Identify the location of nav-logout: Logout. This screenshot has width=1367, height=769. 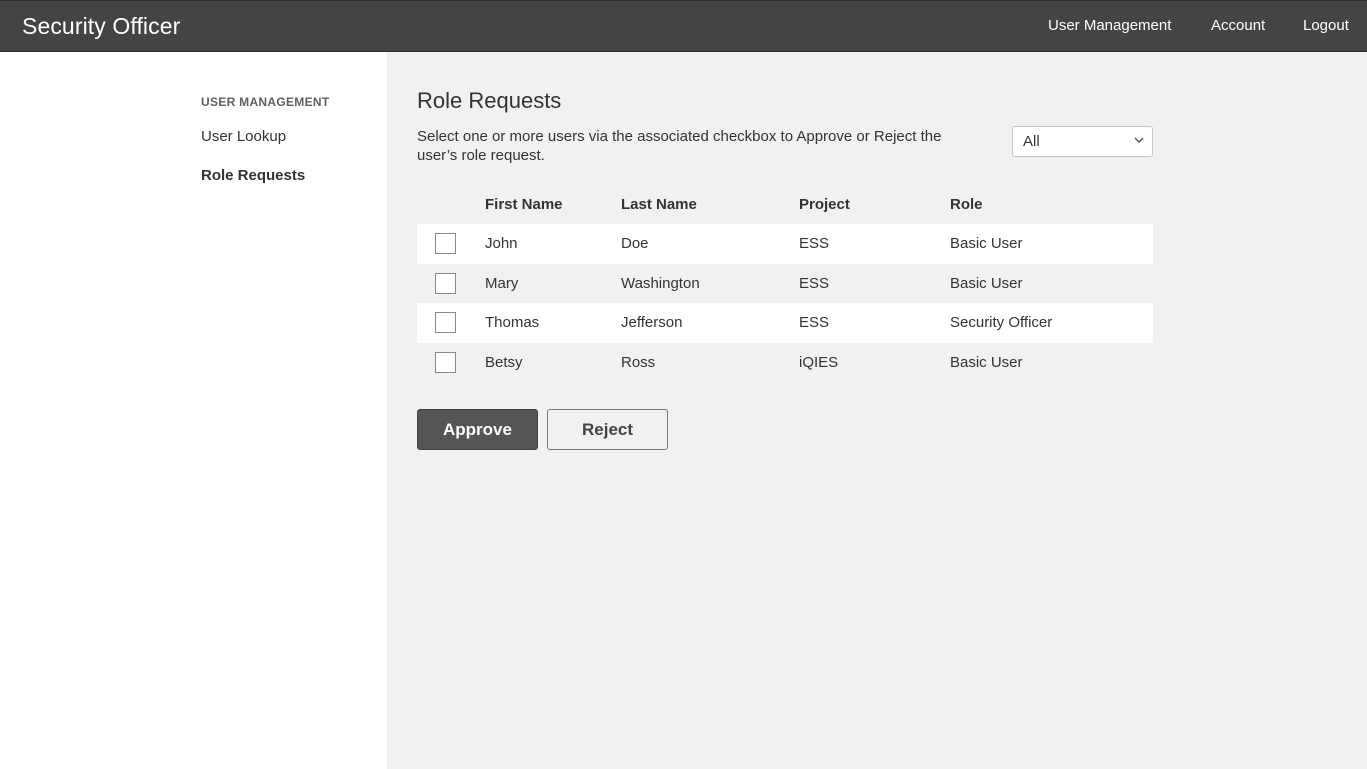
(1326, 25).